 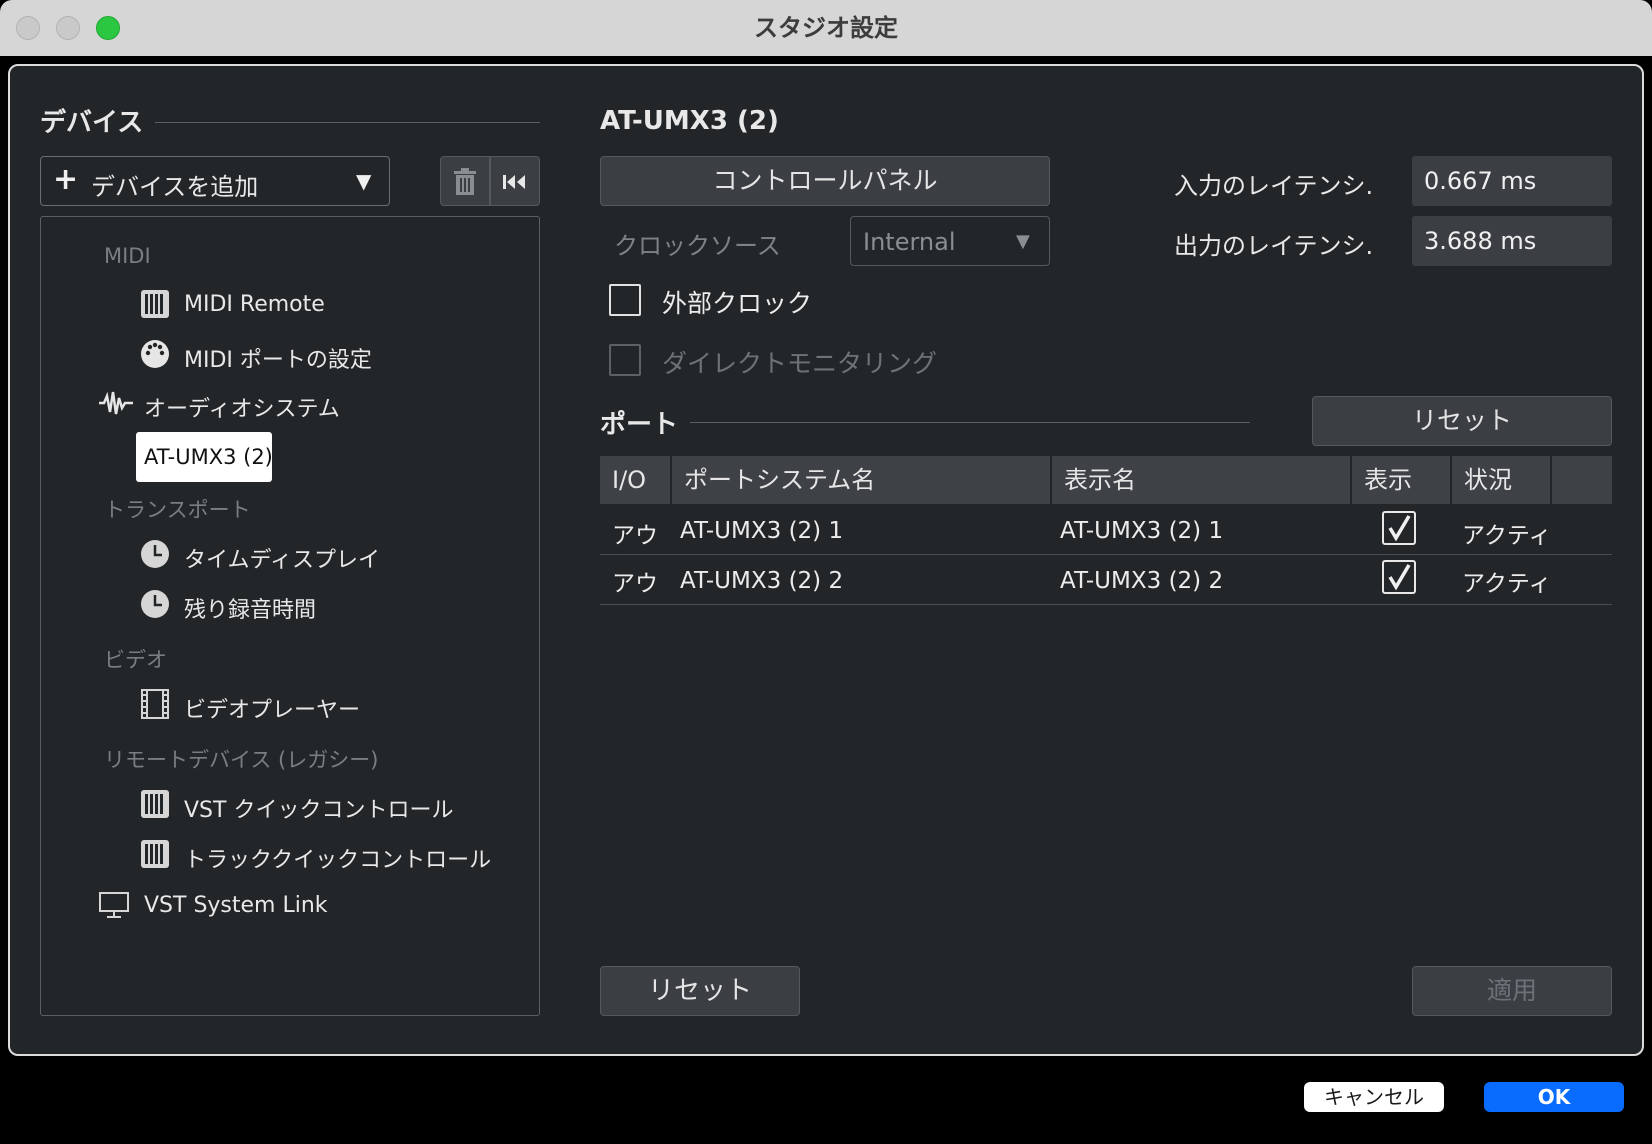 What do you see at coordinates (66, 179) in the screenshot?
I see `plus-icon: +` at bounding box center [66, 179].